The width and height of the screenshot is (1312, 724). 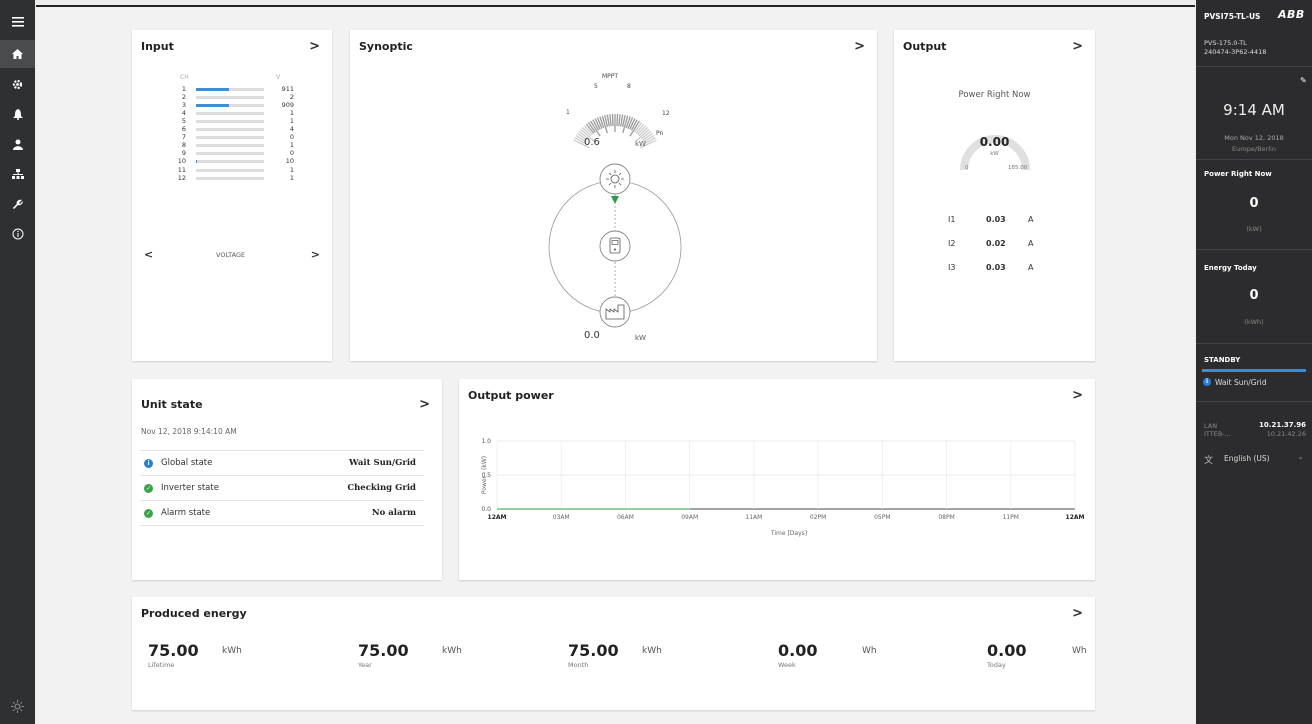 What do you see at coordinates (186, 513) in the screenshot?
I see `state-label: Alarm state` at bounding box center [186, 513].